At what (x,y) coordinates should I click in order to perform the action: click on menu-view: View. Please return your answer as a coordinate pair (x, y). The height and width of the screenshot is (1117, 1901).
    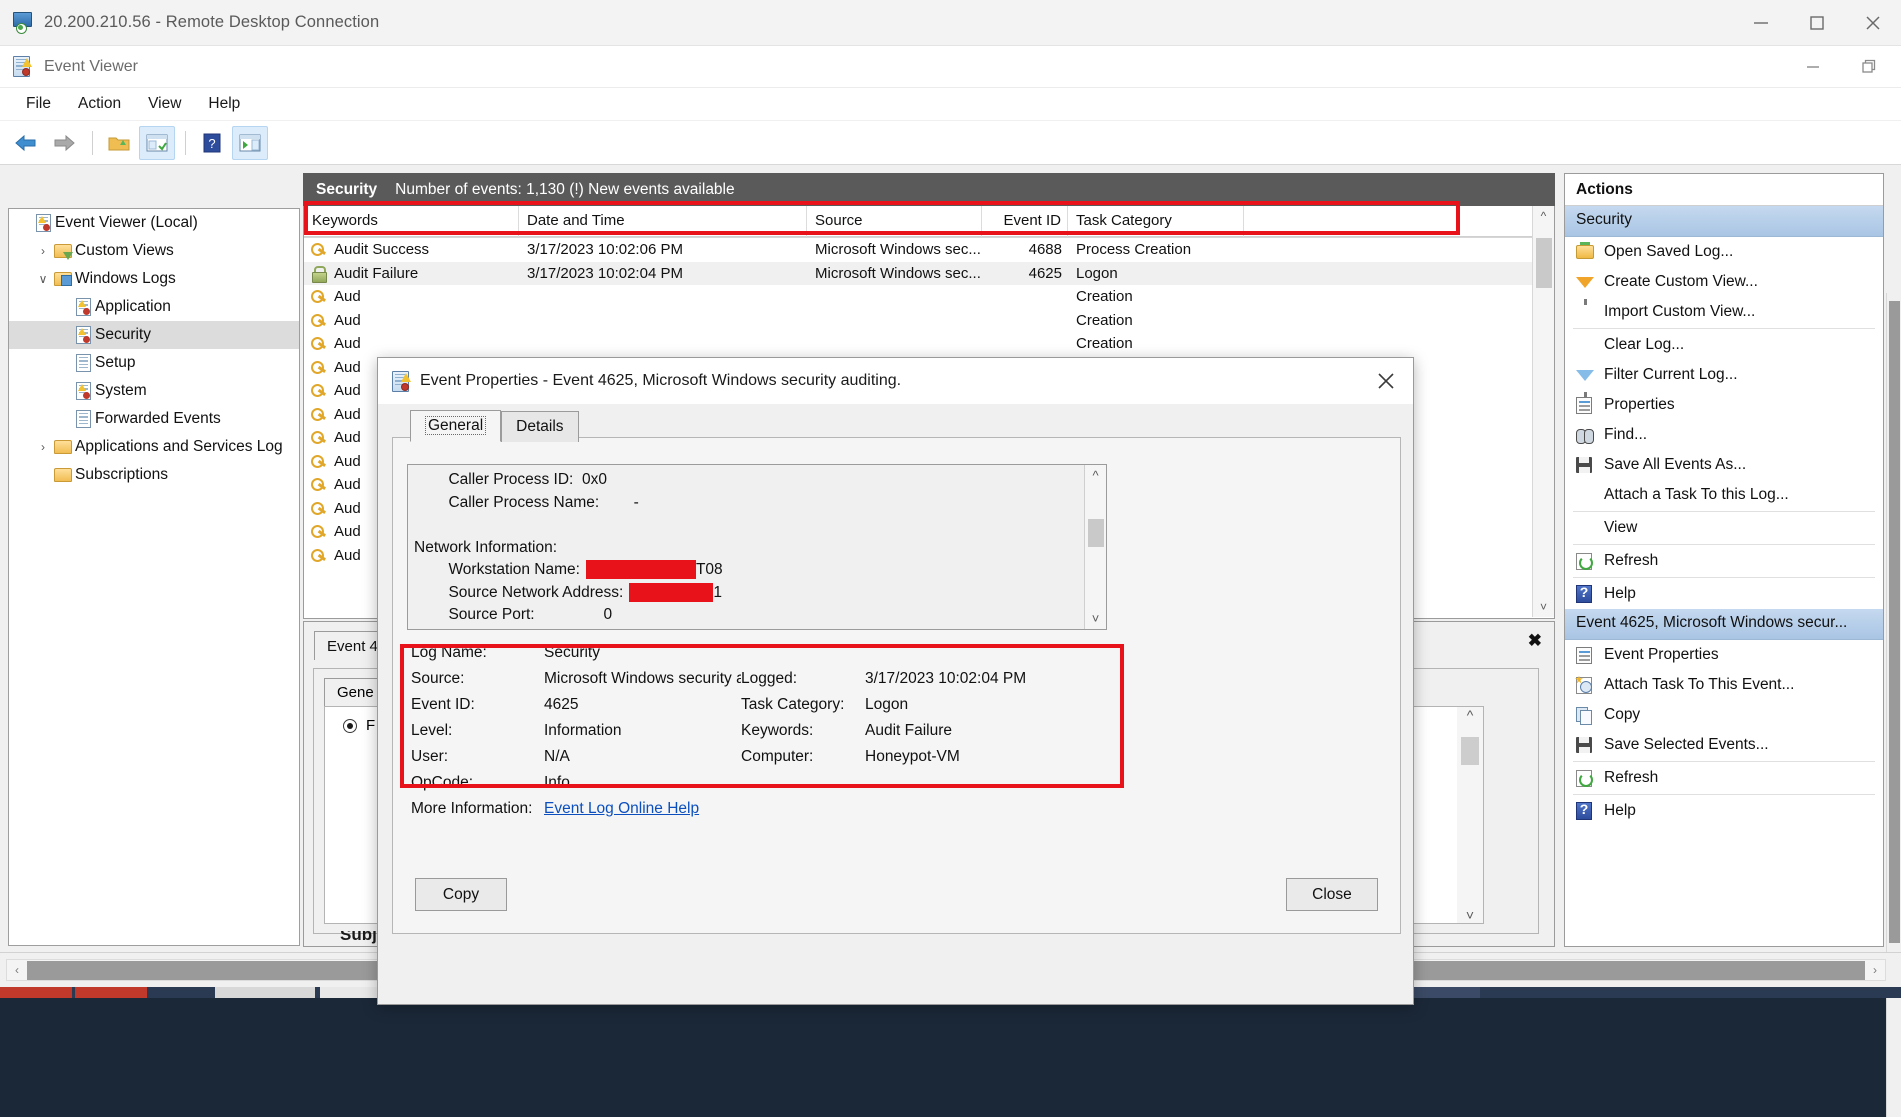
    Looking at the image, I should click on (164, 104).